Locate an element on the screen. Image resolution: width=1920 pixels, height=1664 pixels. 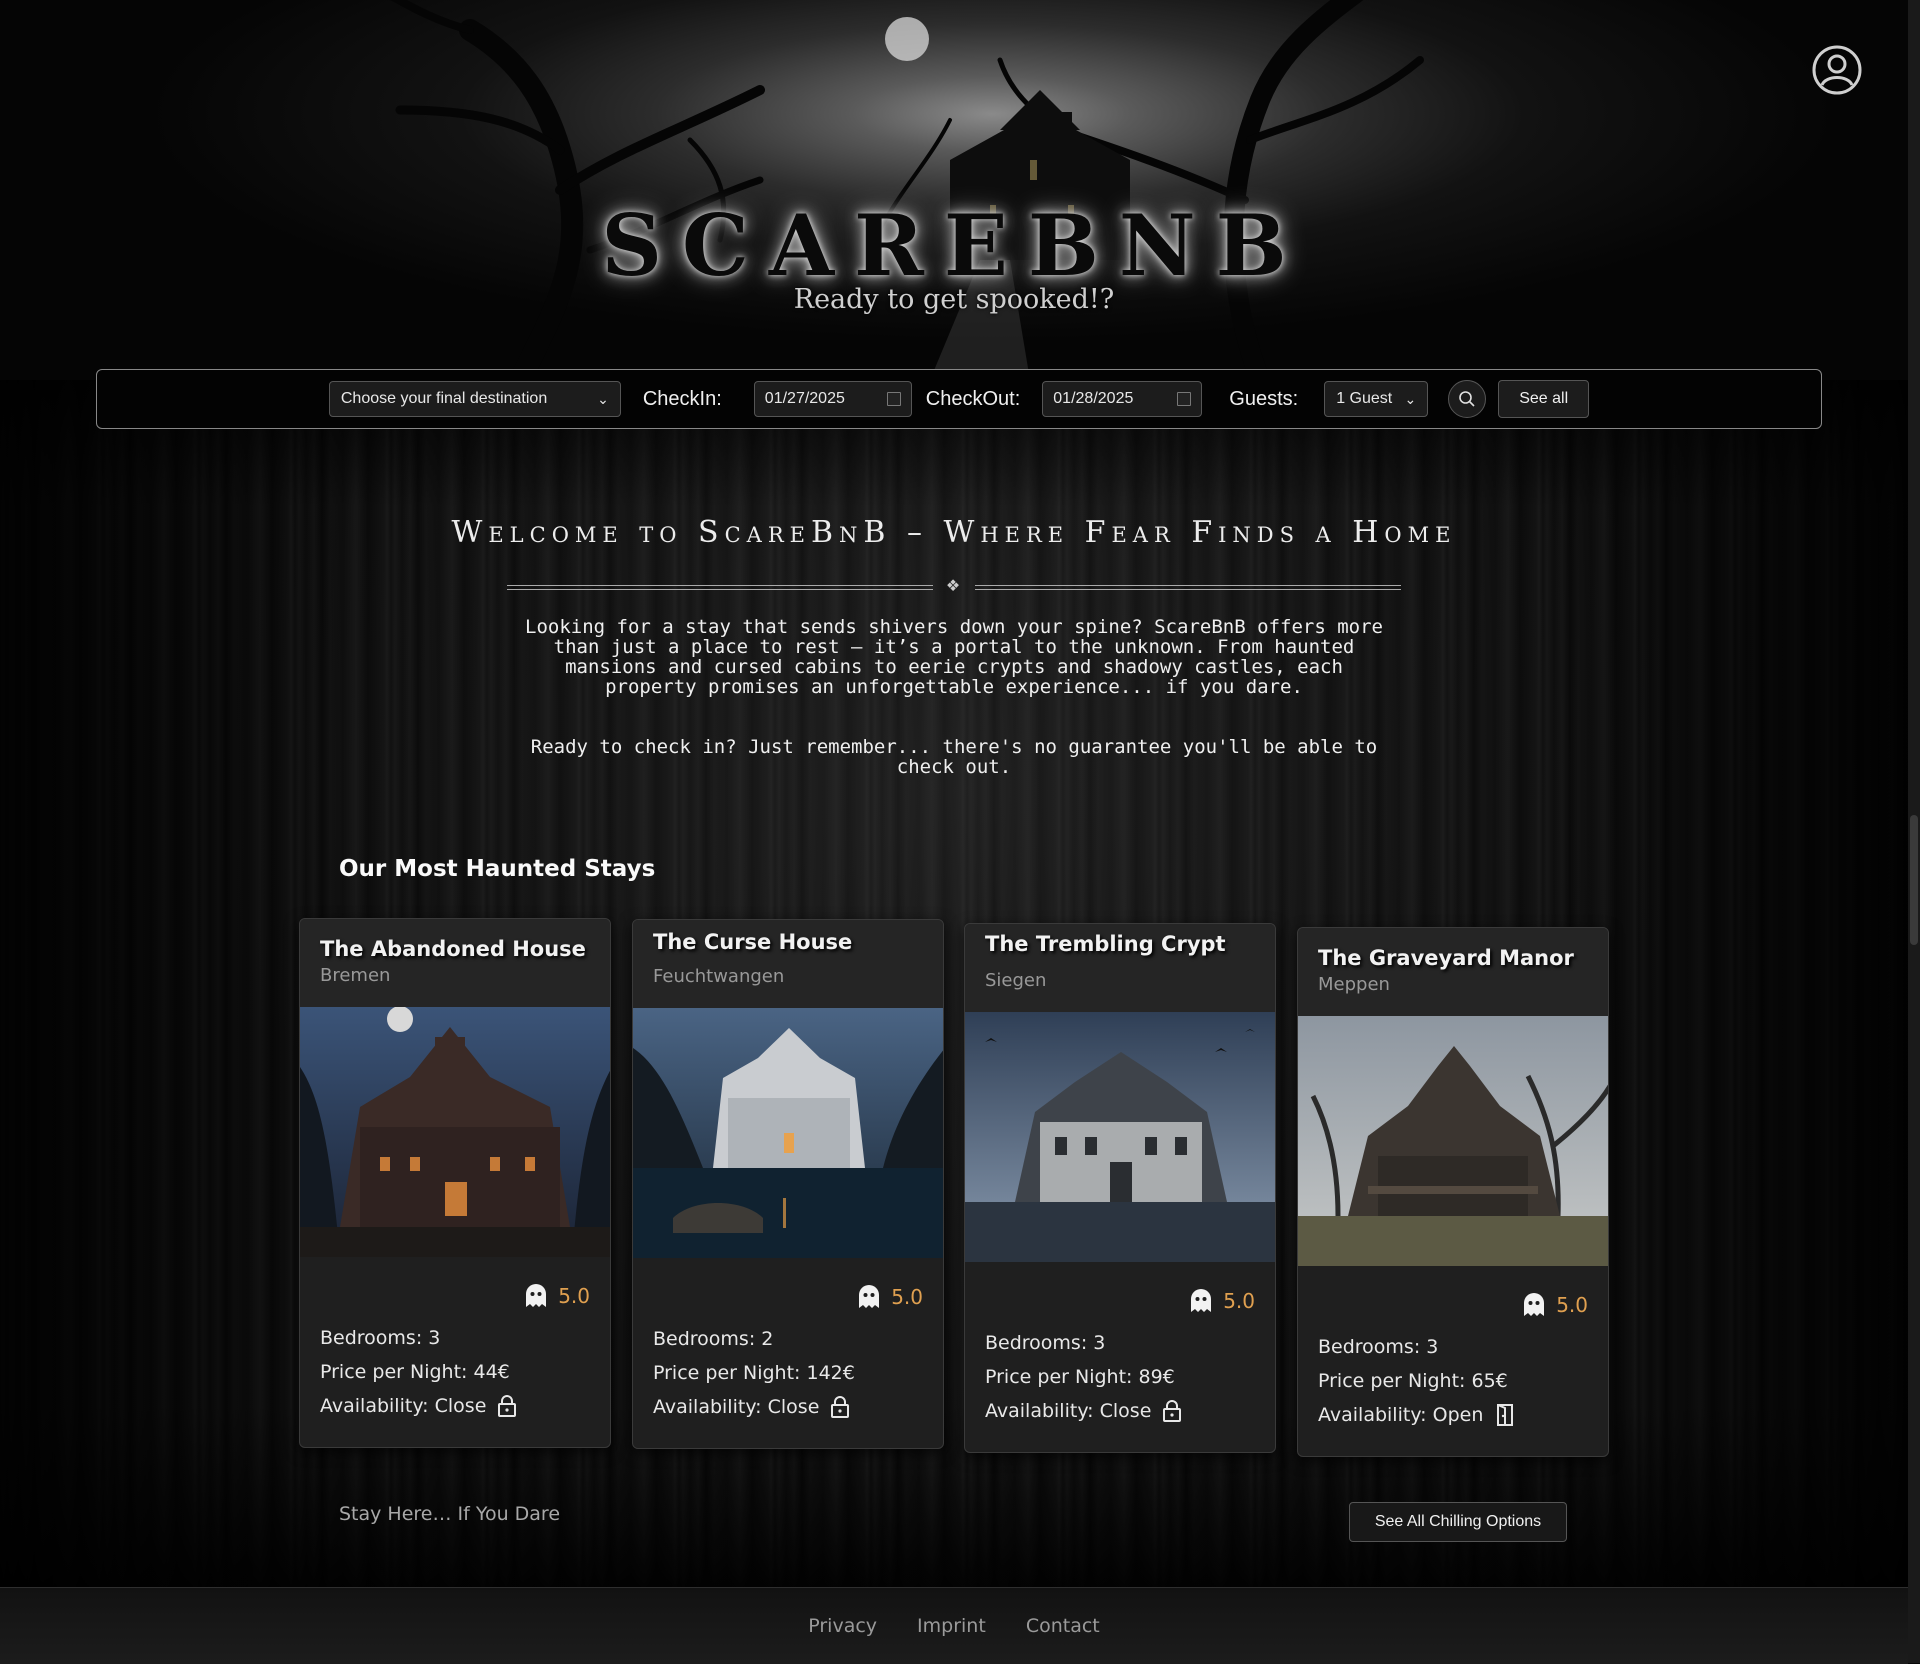
footer-link-imprint: Imprint is located at coordinates (951, 1626).